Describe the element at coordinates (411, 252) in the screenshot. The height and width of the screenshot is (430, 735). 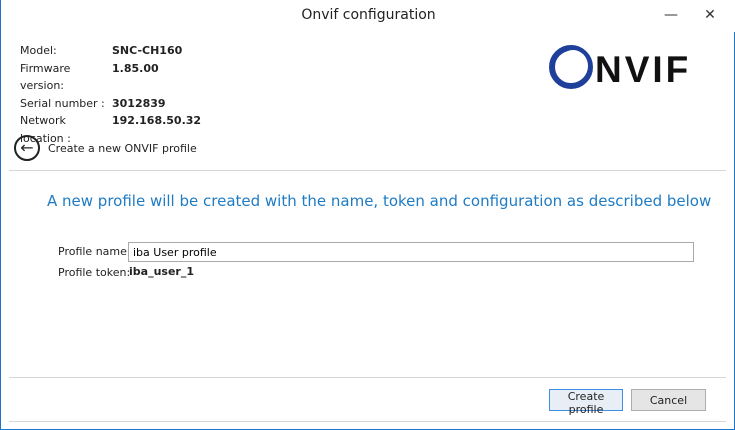
I see `profile-name-input` at that location.